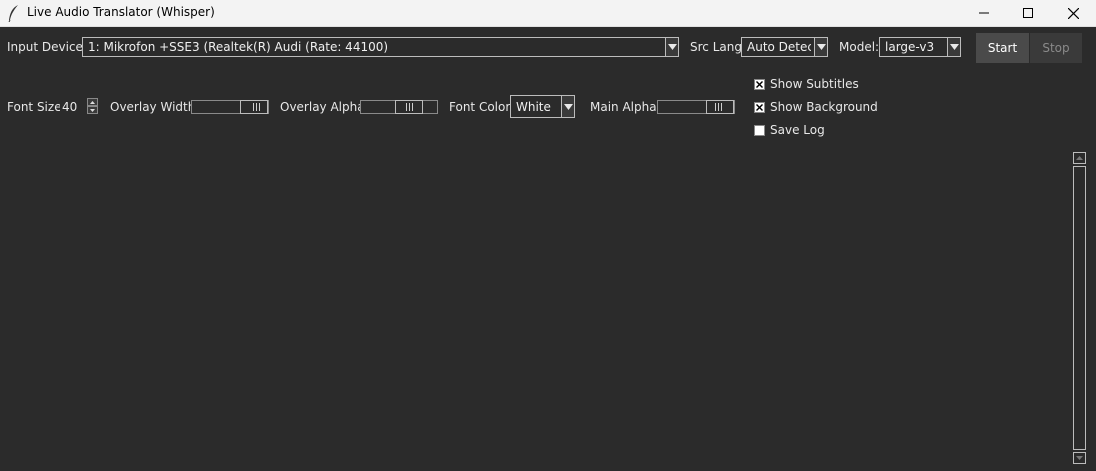 Image resolution: width=1096 pixels, height=471 pixels. I want to click on show-subtitles-checkbox: Show Subtitles, so click(806, 84).